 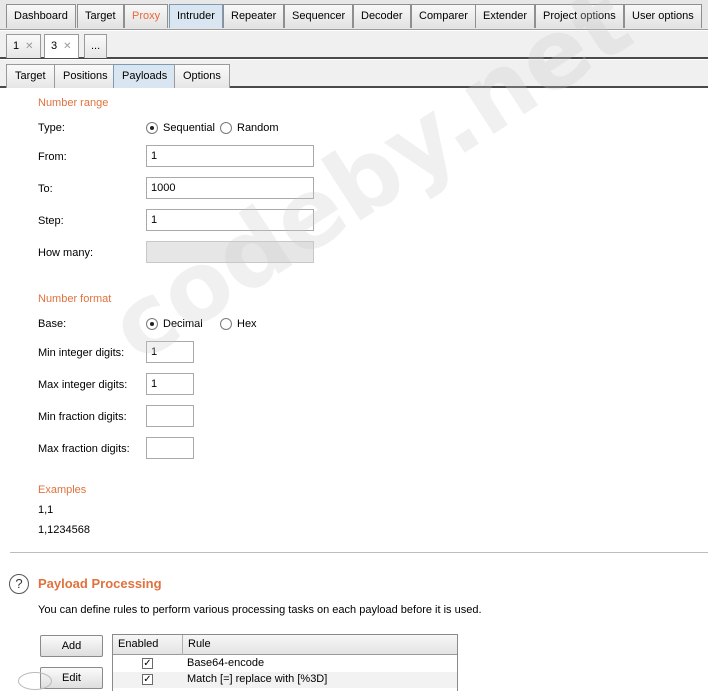 What do you see at coordinates (84, 449) in the screenshot?
I see `max-fraction-digits-label: Max fraction digits:` at bounding box center [84, 449].